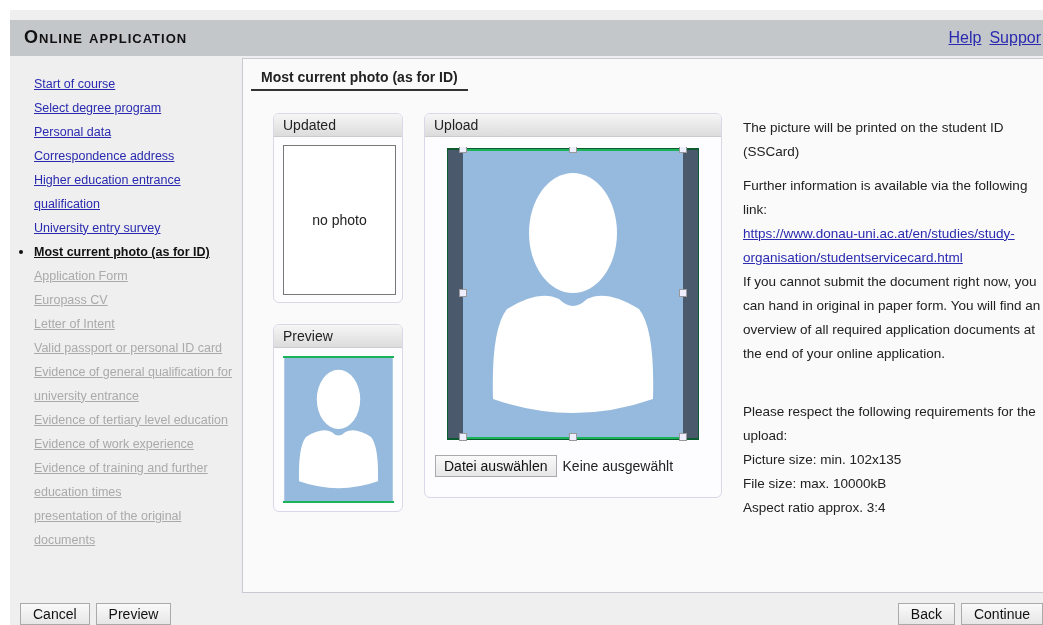  What do you see at coordinates (122, 251) in the screenshot?
I see `step-link: Most current photo (as for ID)` at bounding box center [122, 251].